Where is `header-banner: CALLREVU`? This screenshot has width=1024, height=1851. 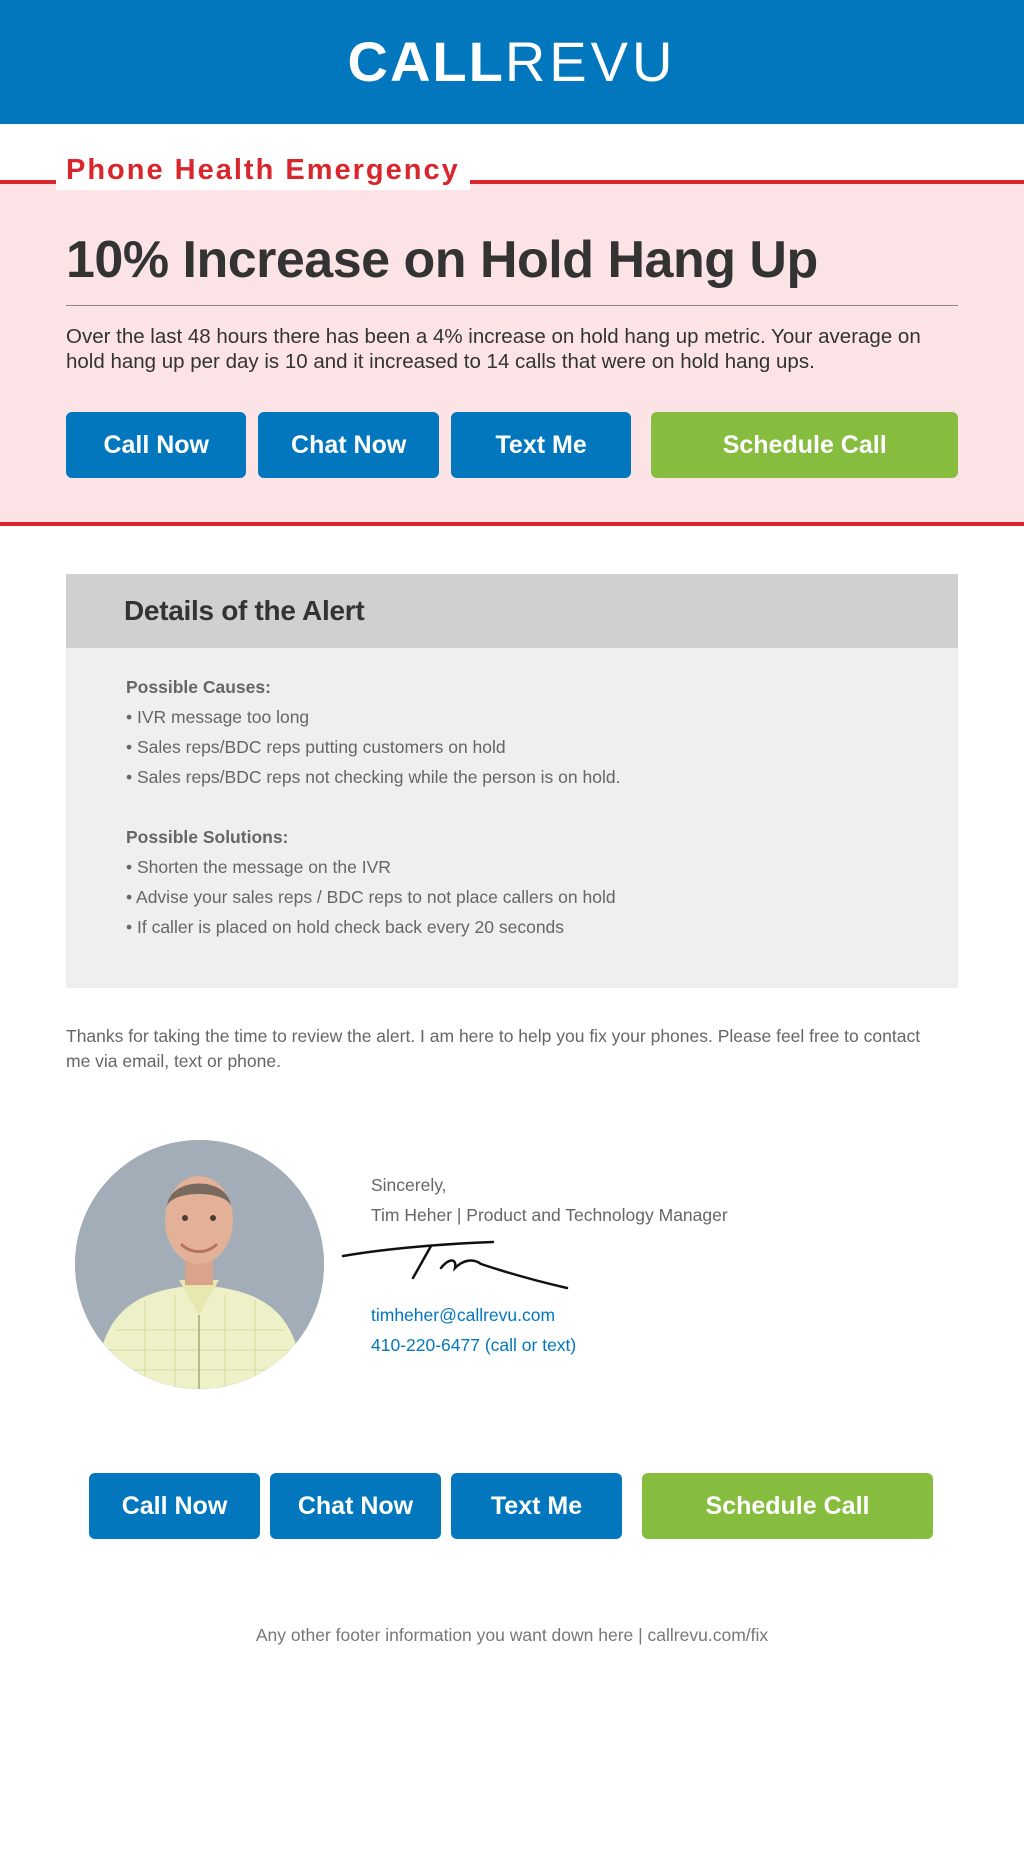
header-banner: CALLREVU is located at coordinates (512, 62).